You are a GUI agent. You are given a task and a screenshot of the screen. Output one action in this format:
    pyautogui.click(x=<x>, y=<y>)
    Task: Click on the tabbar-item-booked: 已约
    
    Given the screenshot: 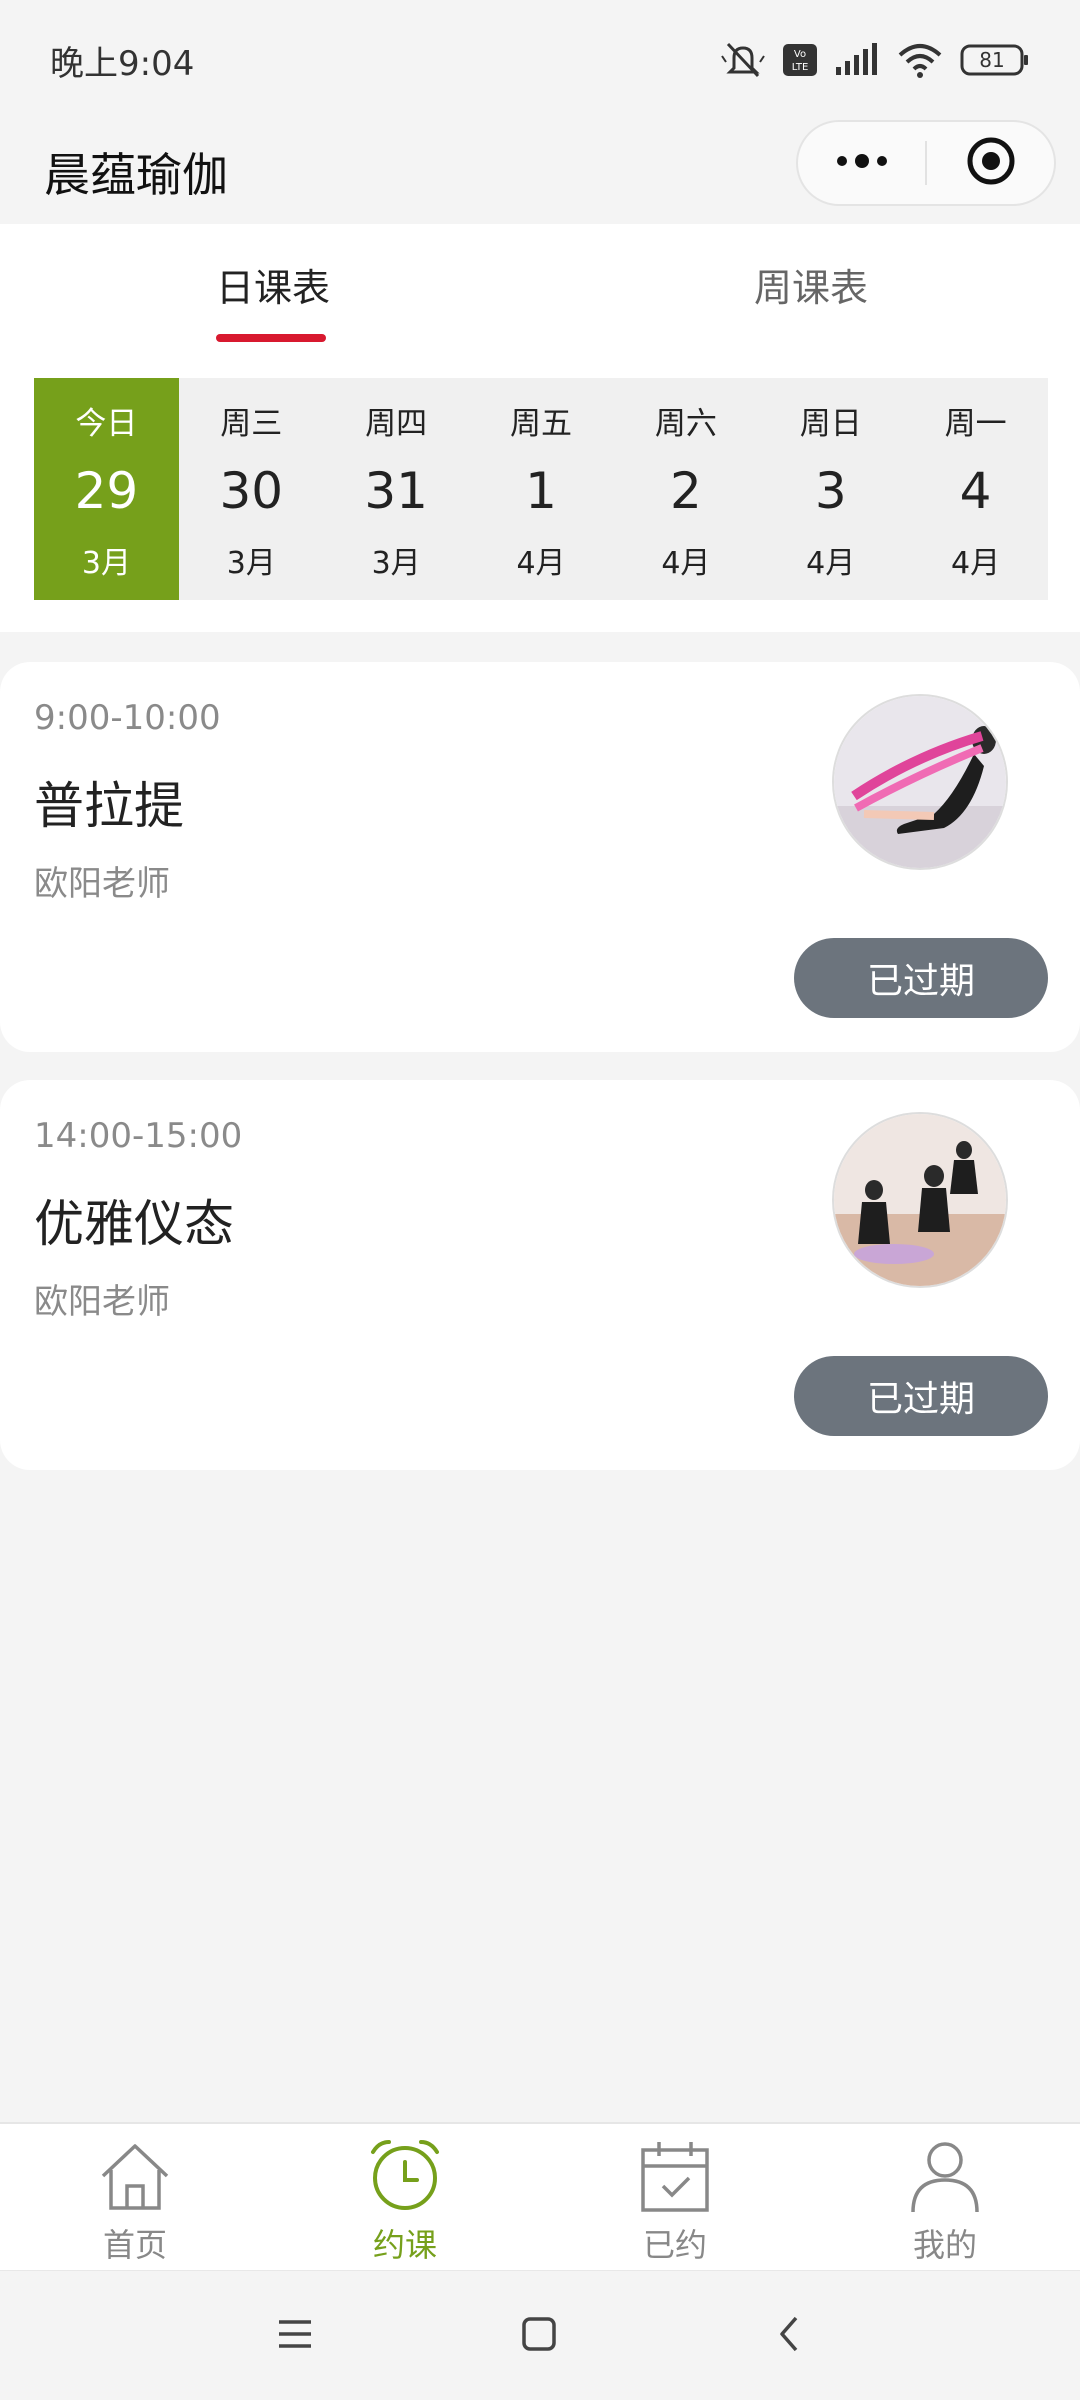 What is the action you would take?
    pyautogui.click(x=675, y=2197)
    